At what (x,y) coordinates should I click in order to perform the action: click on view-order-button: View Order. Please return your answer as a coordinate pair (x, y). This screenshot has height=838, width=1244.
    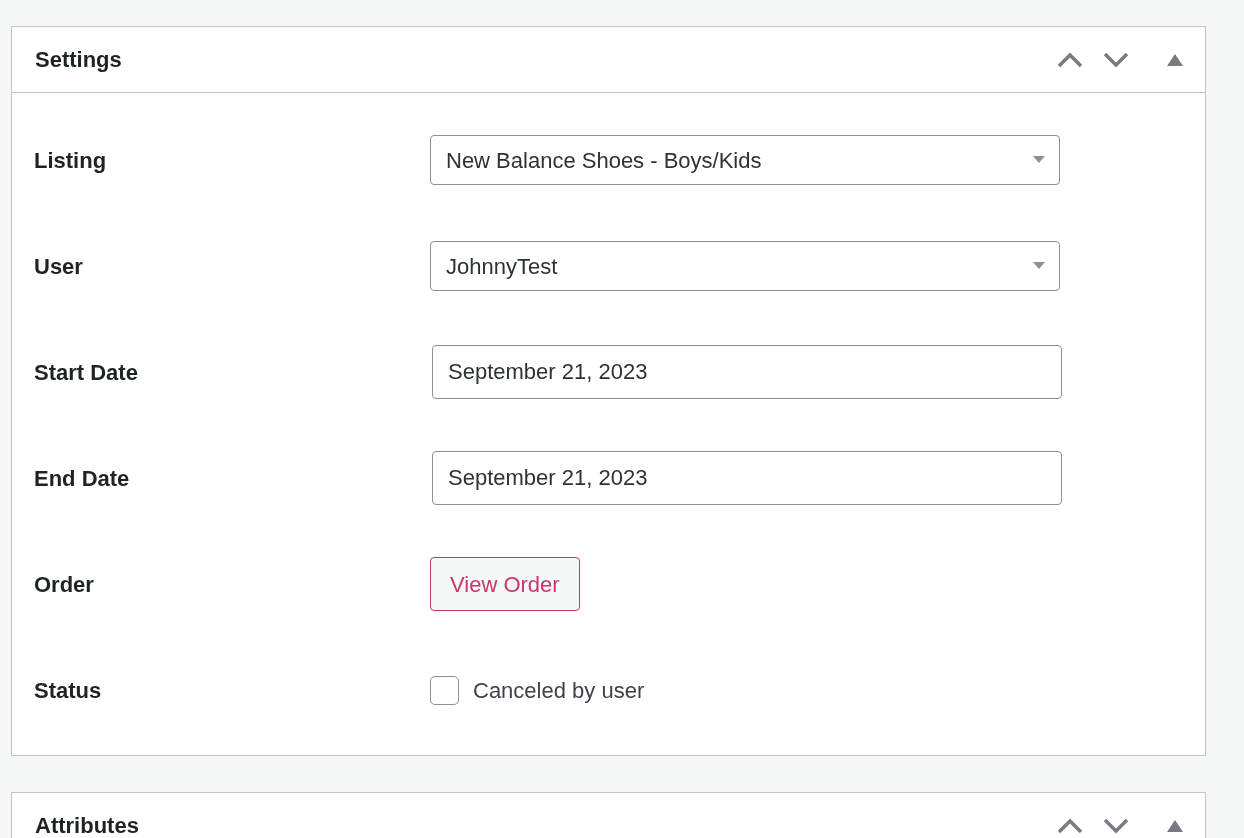
    Looking at the image, I should click on (505, 584).